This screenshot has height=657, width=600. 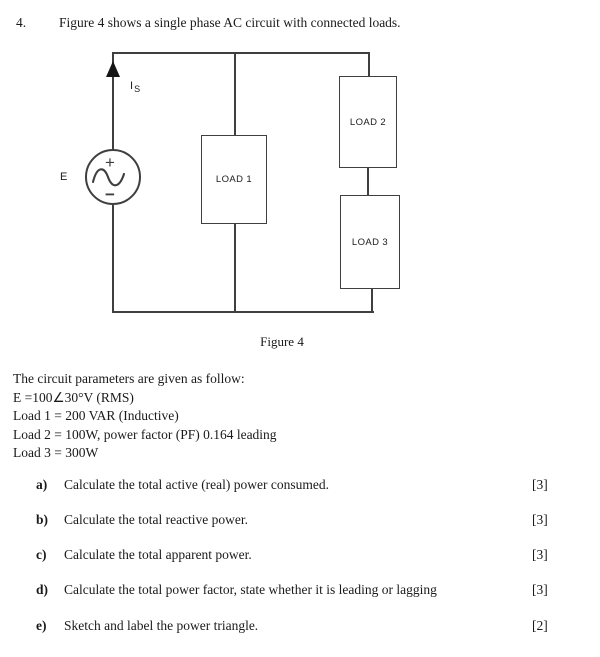 What do you see at coordinates (73, 397) in the screenshot?
I see `parameter-line: E =100∠30°V (RMS)` at bounding box center [73, 397].